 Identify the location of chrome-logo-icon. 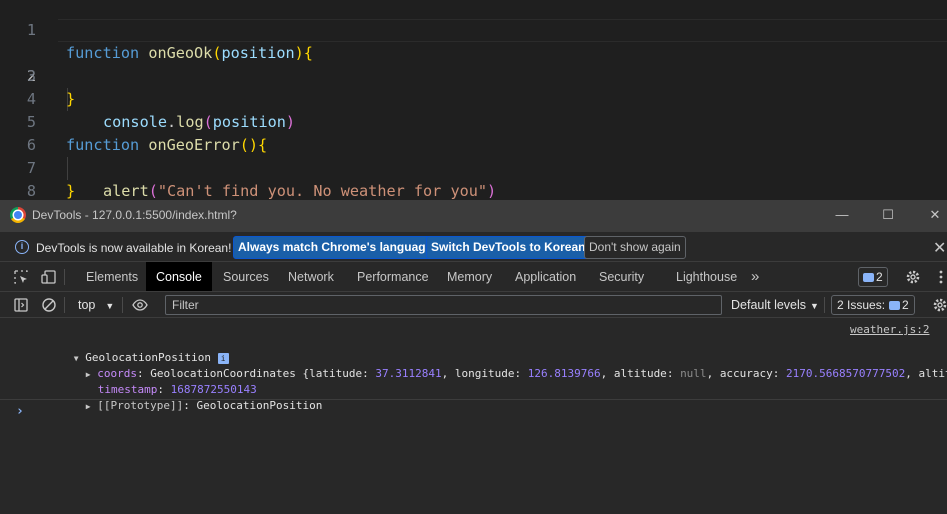
(18, 215).